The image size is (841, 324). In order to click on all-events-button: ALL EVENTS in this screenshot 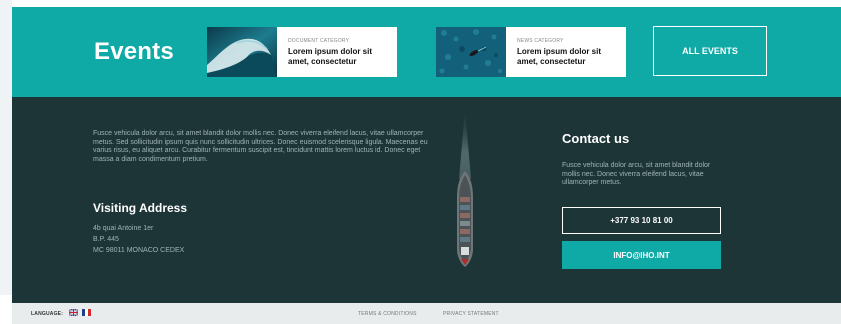, I will do `click(710, 51)`.